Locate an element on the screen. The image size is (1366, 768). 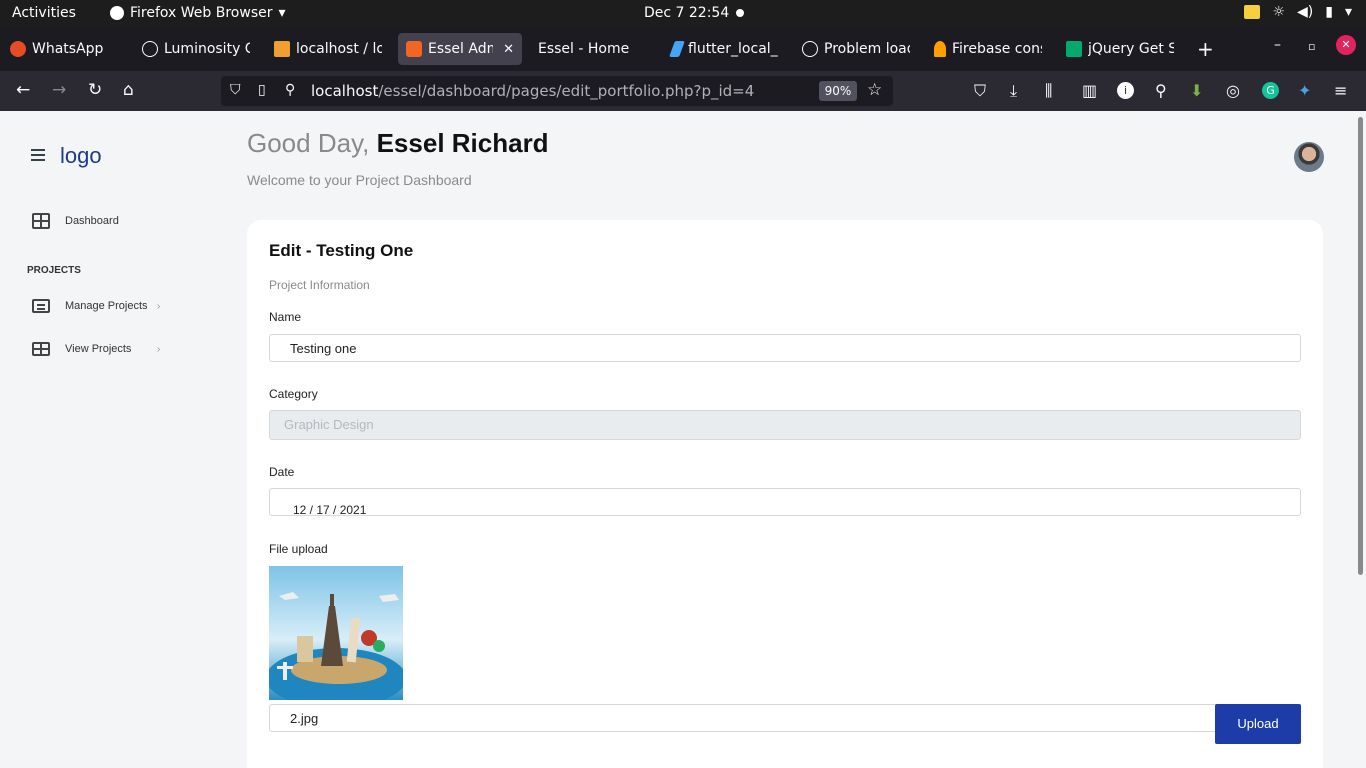
library-icon: ⫼ is located at coordinates (1048, 91).